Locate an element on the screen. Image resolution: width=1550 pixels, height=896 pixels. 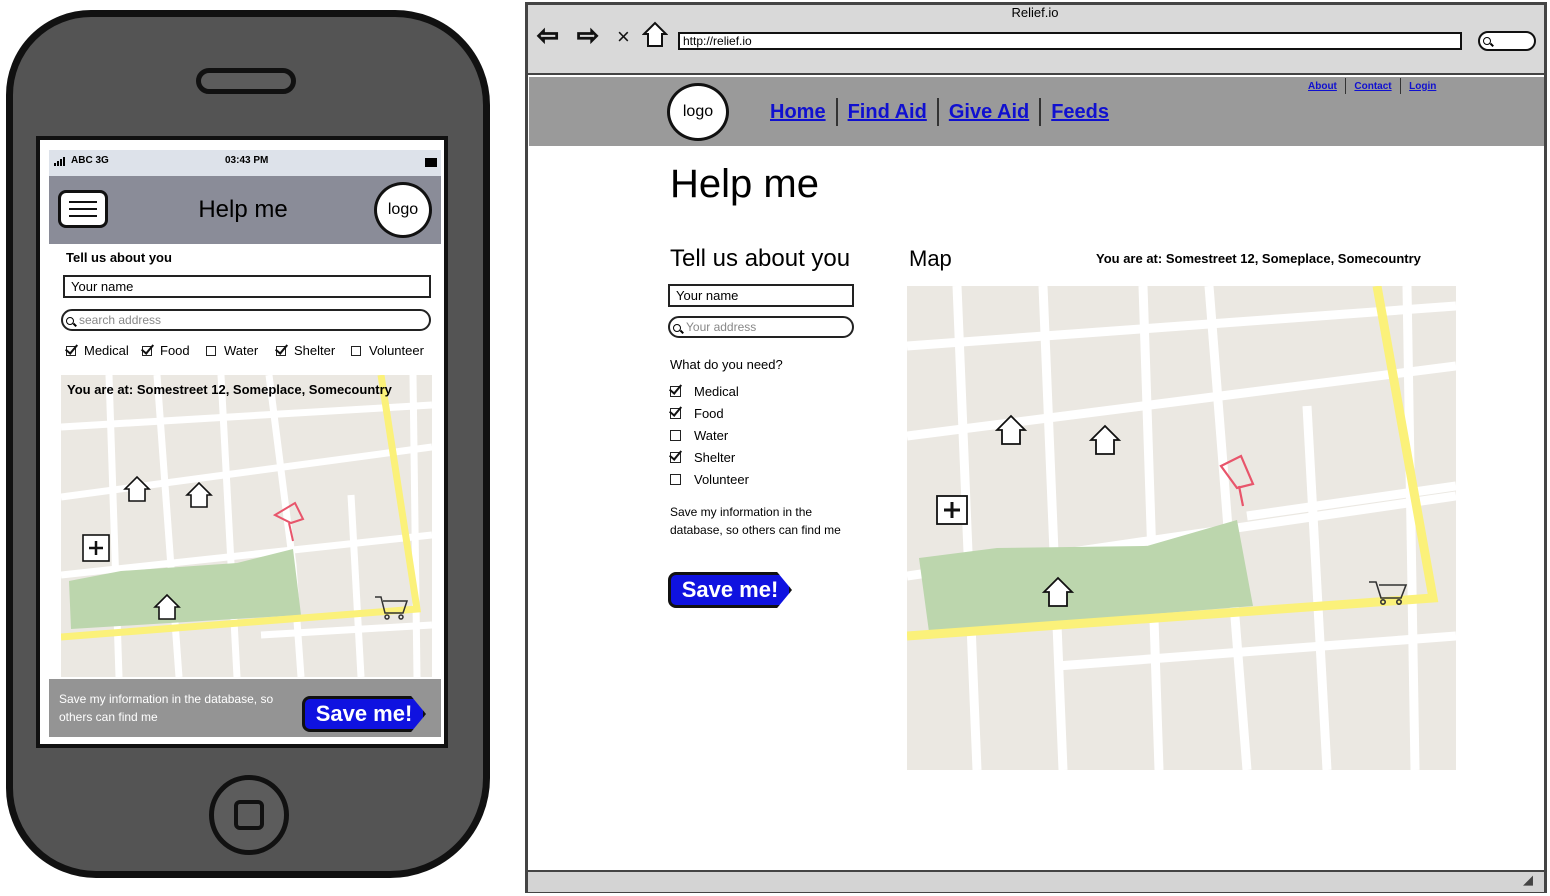
address-placeholder: Your address is located at coordinates (721, 327).